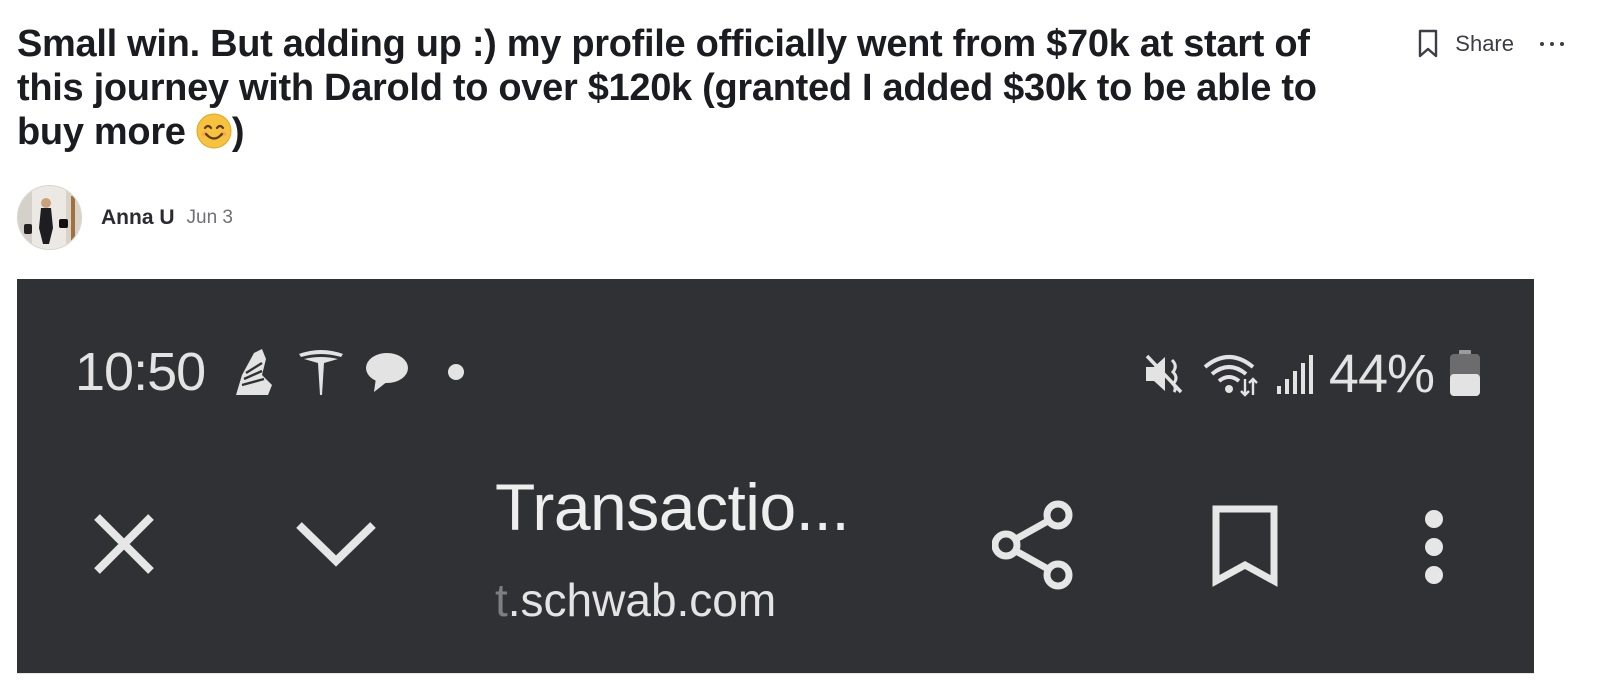 The height and width of the screenshot is (691, 1604). I want to click on battery-icon, so click(1465, 373).